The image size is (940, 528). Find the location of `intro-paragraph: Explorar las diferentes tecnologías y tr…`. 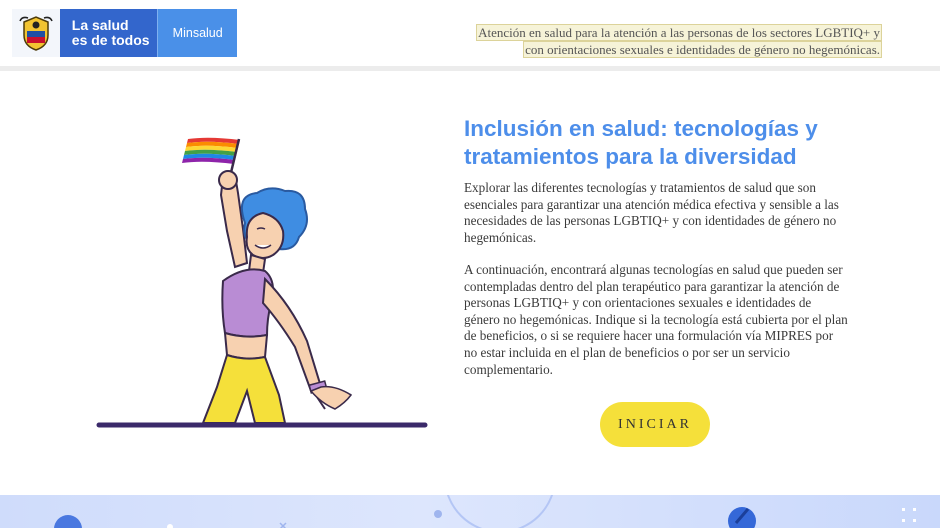

intro-paragraph: Explorar las diferentes tecnologías y tr… is located at coordinates (651, 212).